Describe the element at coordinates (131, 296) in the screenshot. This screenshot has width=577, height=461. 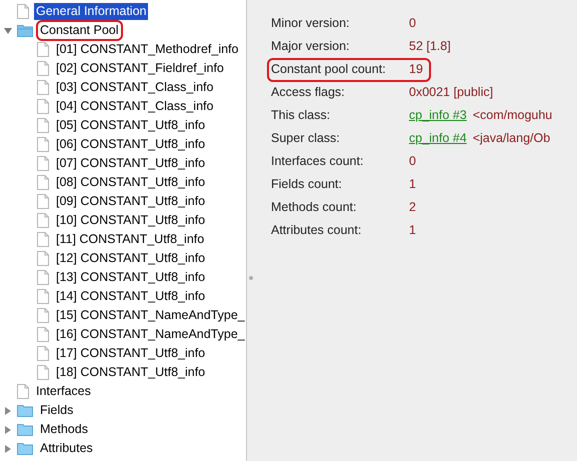
I see `tree-item: [14] CONSTANT_Utf8_info` at that location.